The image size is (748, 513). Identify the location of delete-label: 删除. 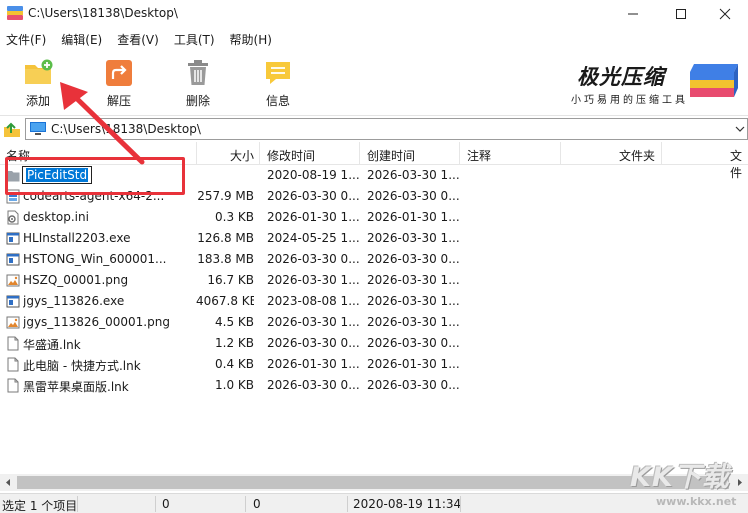
(197, 101).